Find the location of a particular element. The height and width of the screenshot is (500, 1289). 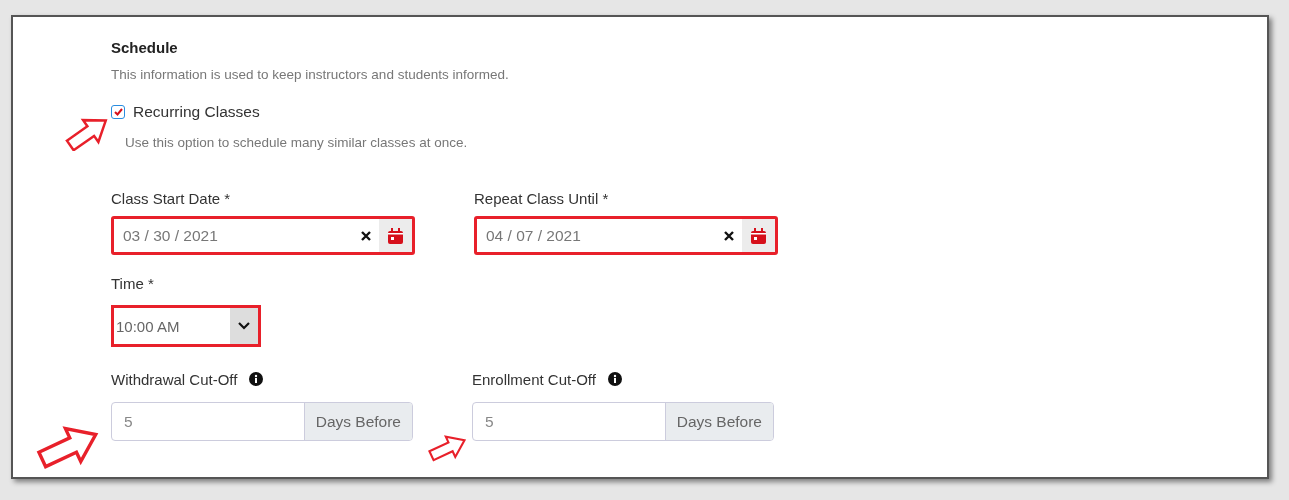

time-select: 10:00 AM is located at coordinates (186, 326).